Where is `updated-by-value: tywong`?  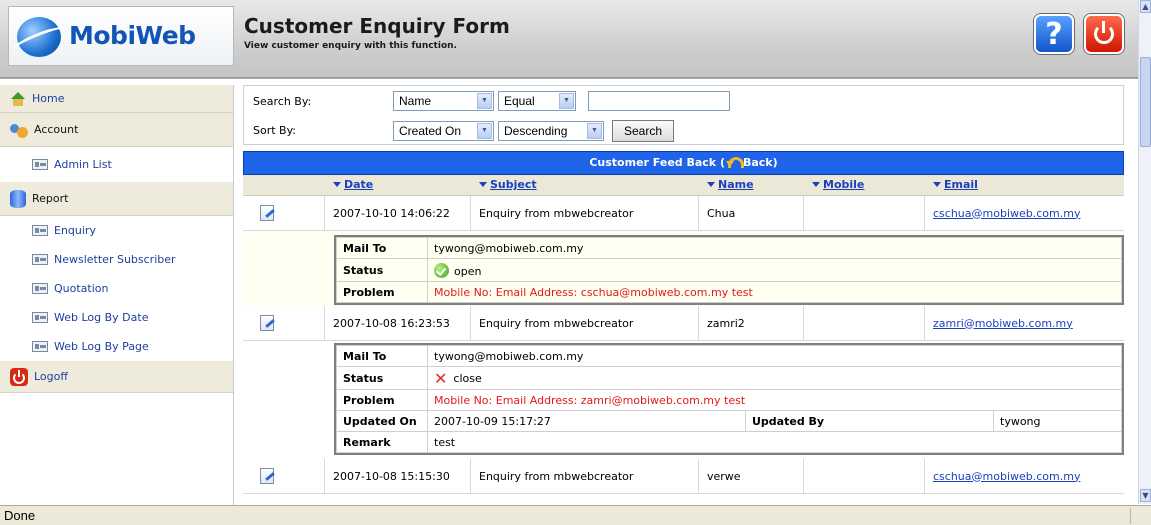 updated-by-value: tywong is located at coordinates (1057, 421).